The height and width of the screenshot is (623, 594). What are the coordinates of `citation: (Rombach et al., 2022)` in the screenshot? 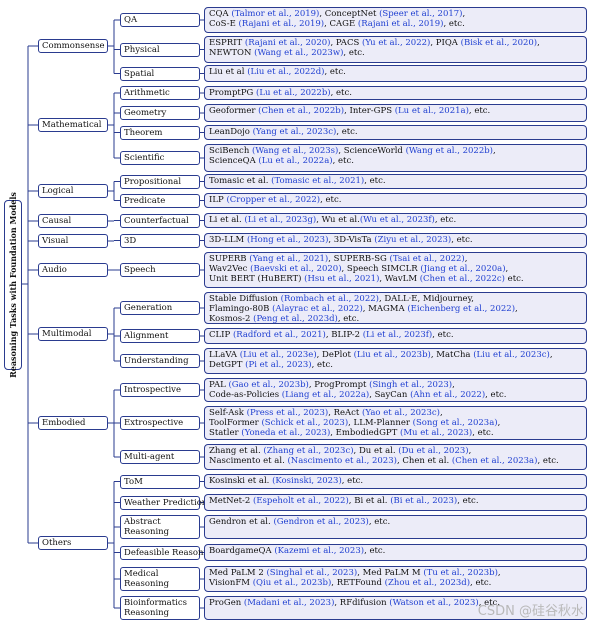 It's located at (329, 299).